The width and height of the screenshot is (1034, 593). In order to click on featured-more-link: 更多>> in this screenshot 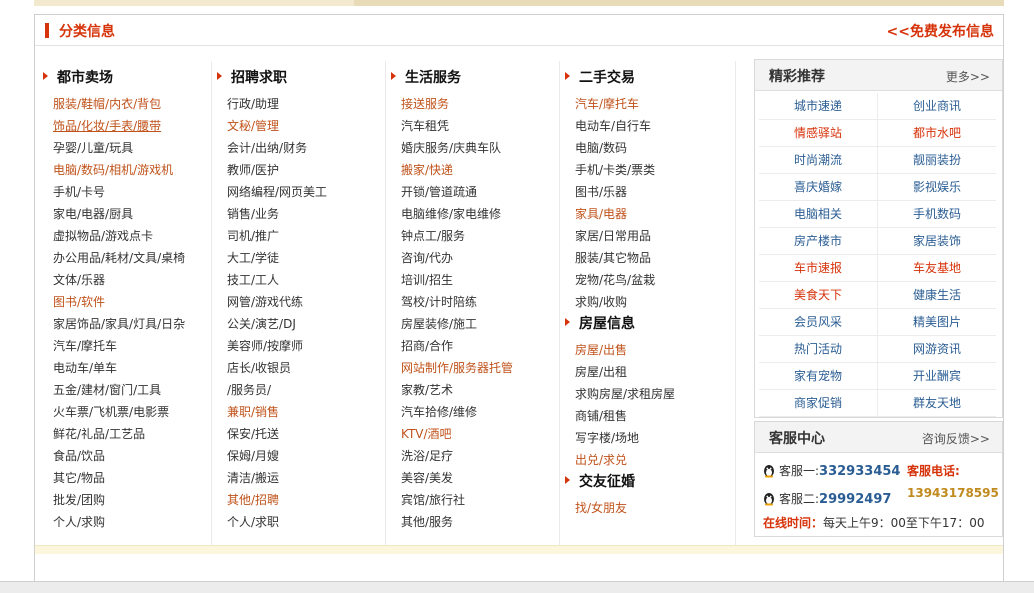, I will do `click(968, 76)`.